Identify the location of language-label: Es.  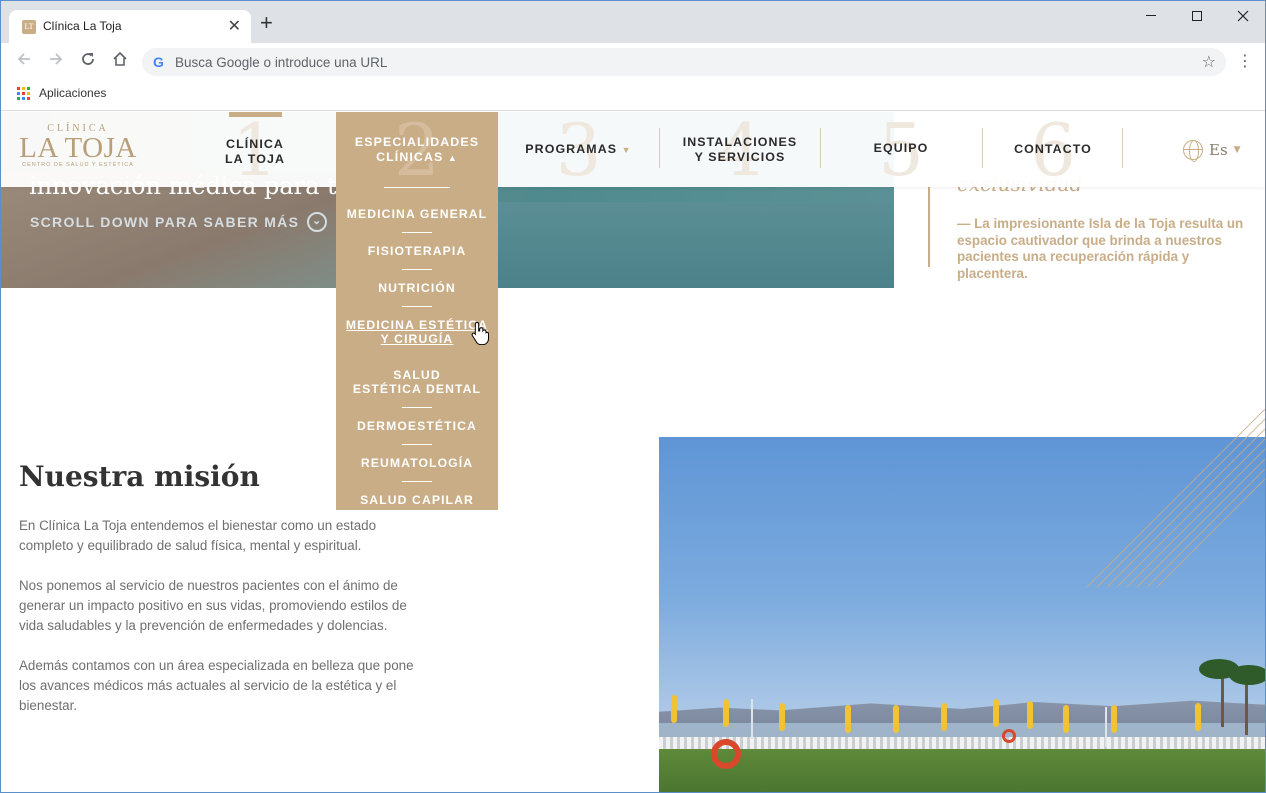
(1218, 150).